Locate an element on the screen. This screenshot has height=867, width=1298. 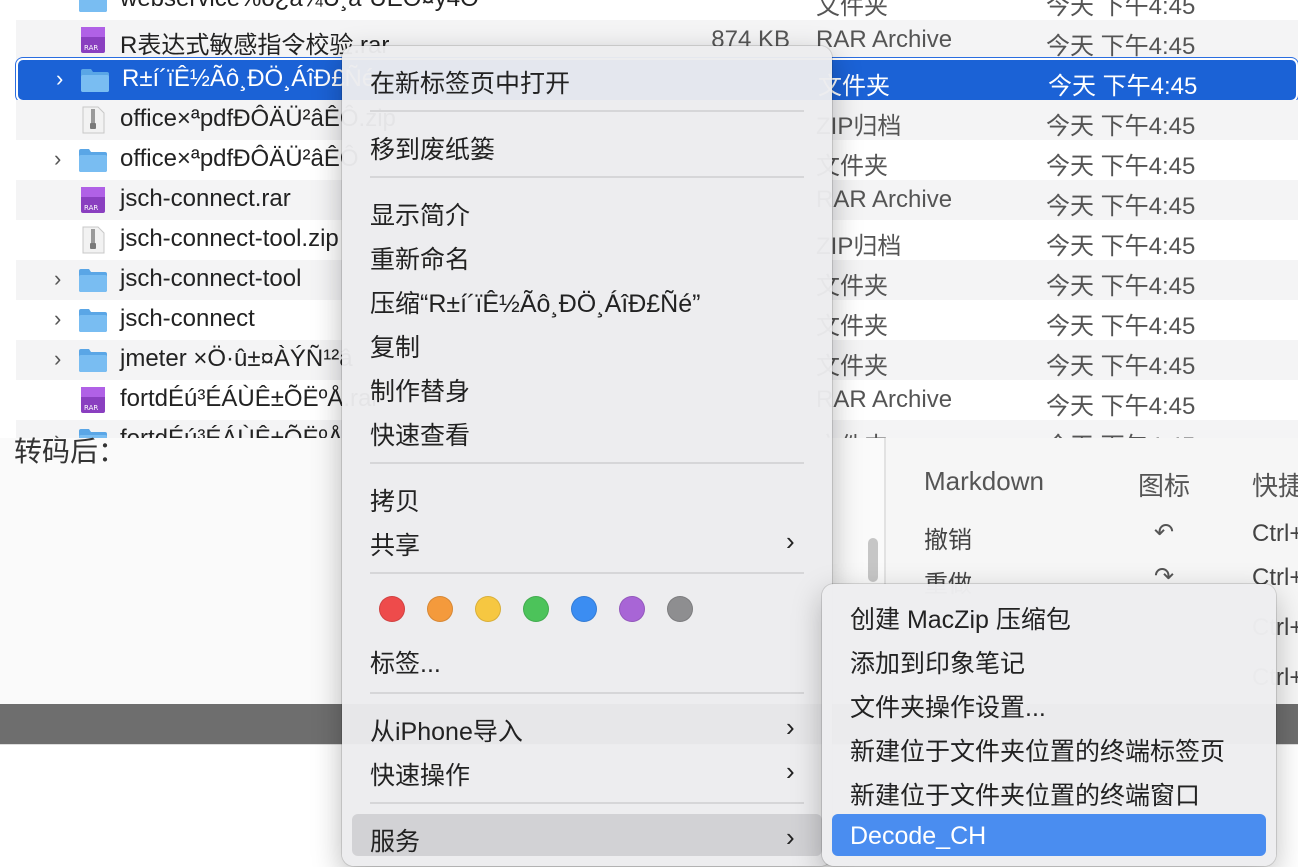
file-name: webservice%ò¿ä¼Ü¸ä¨ÚÊÖ¤ÿ4Ö is located at coordinates (299, 6).